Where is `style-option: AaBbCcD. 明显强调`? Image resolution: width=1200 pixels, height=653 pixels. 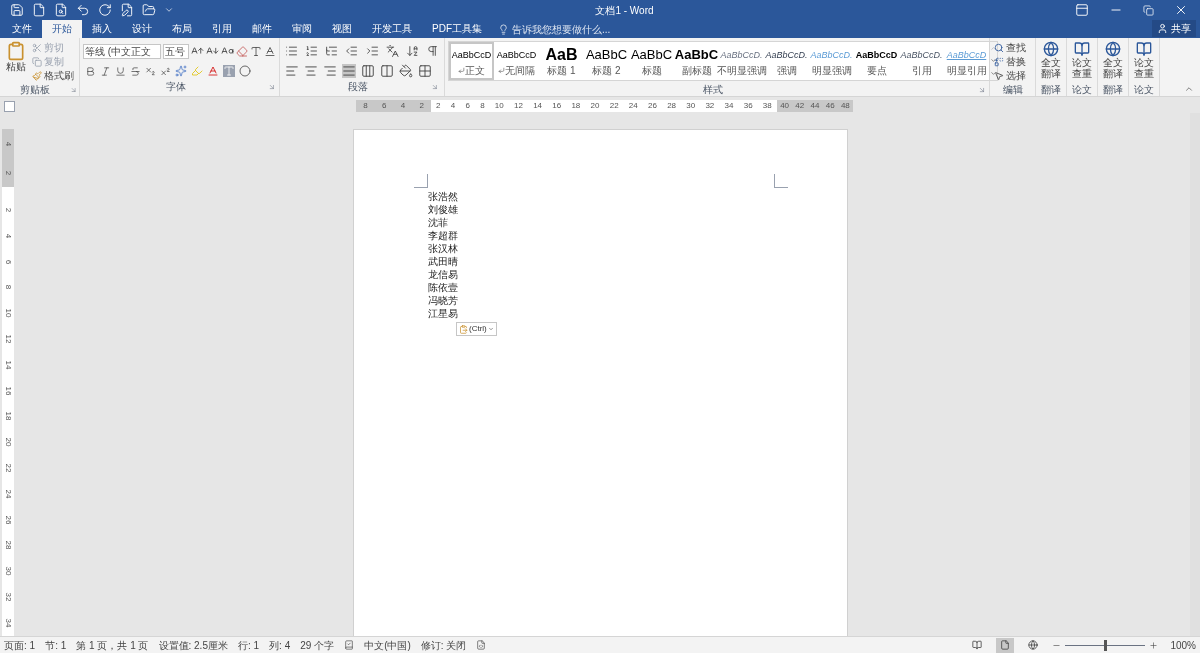 style-option: AaBbCcD. 明显强调 is located at coordinates (831, 61).